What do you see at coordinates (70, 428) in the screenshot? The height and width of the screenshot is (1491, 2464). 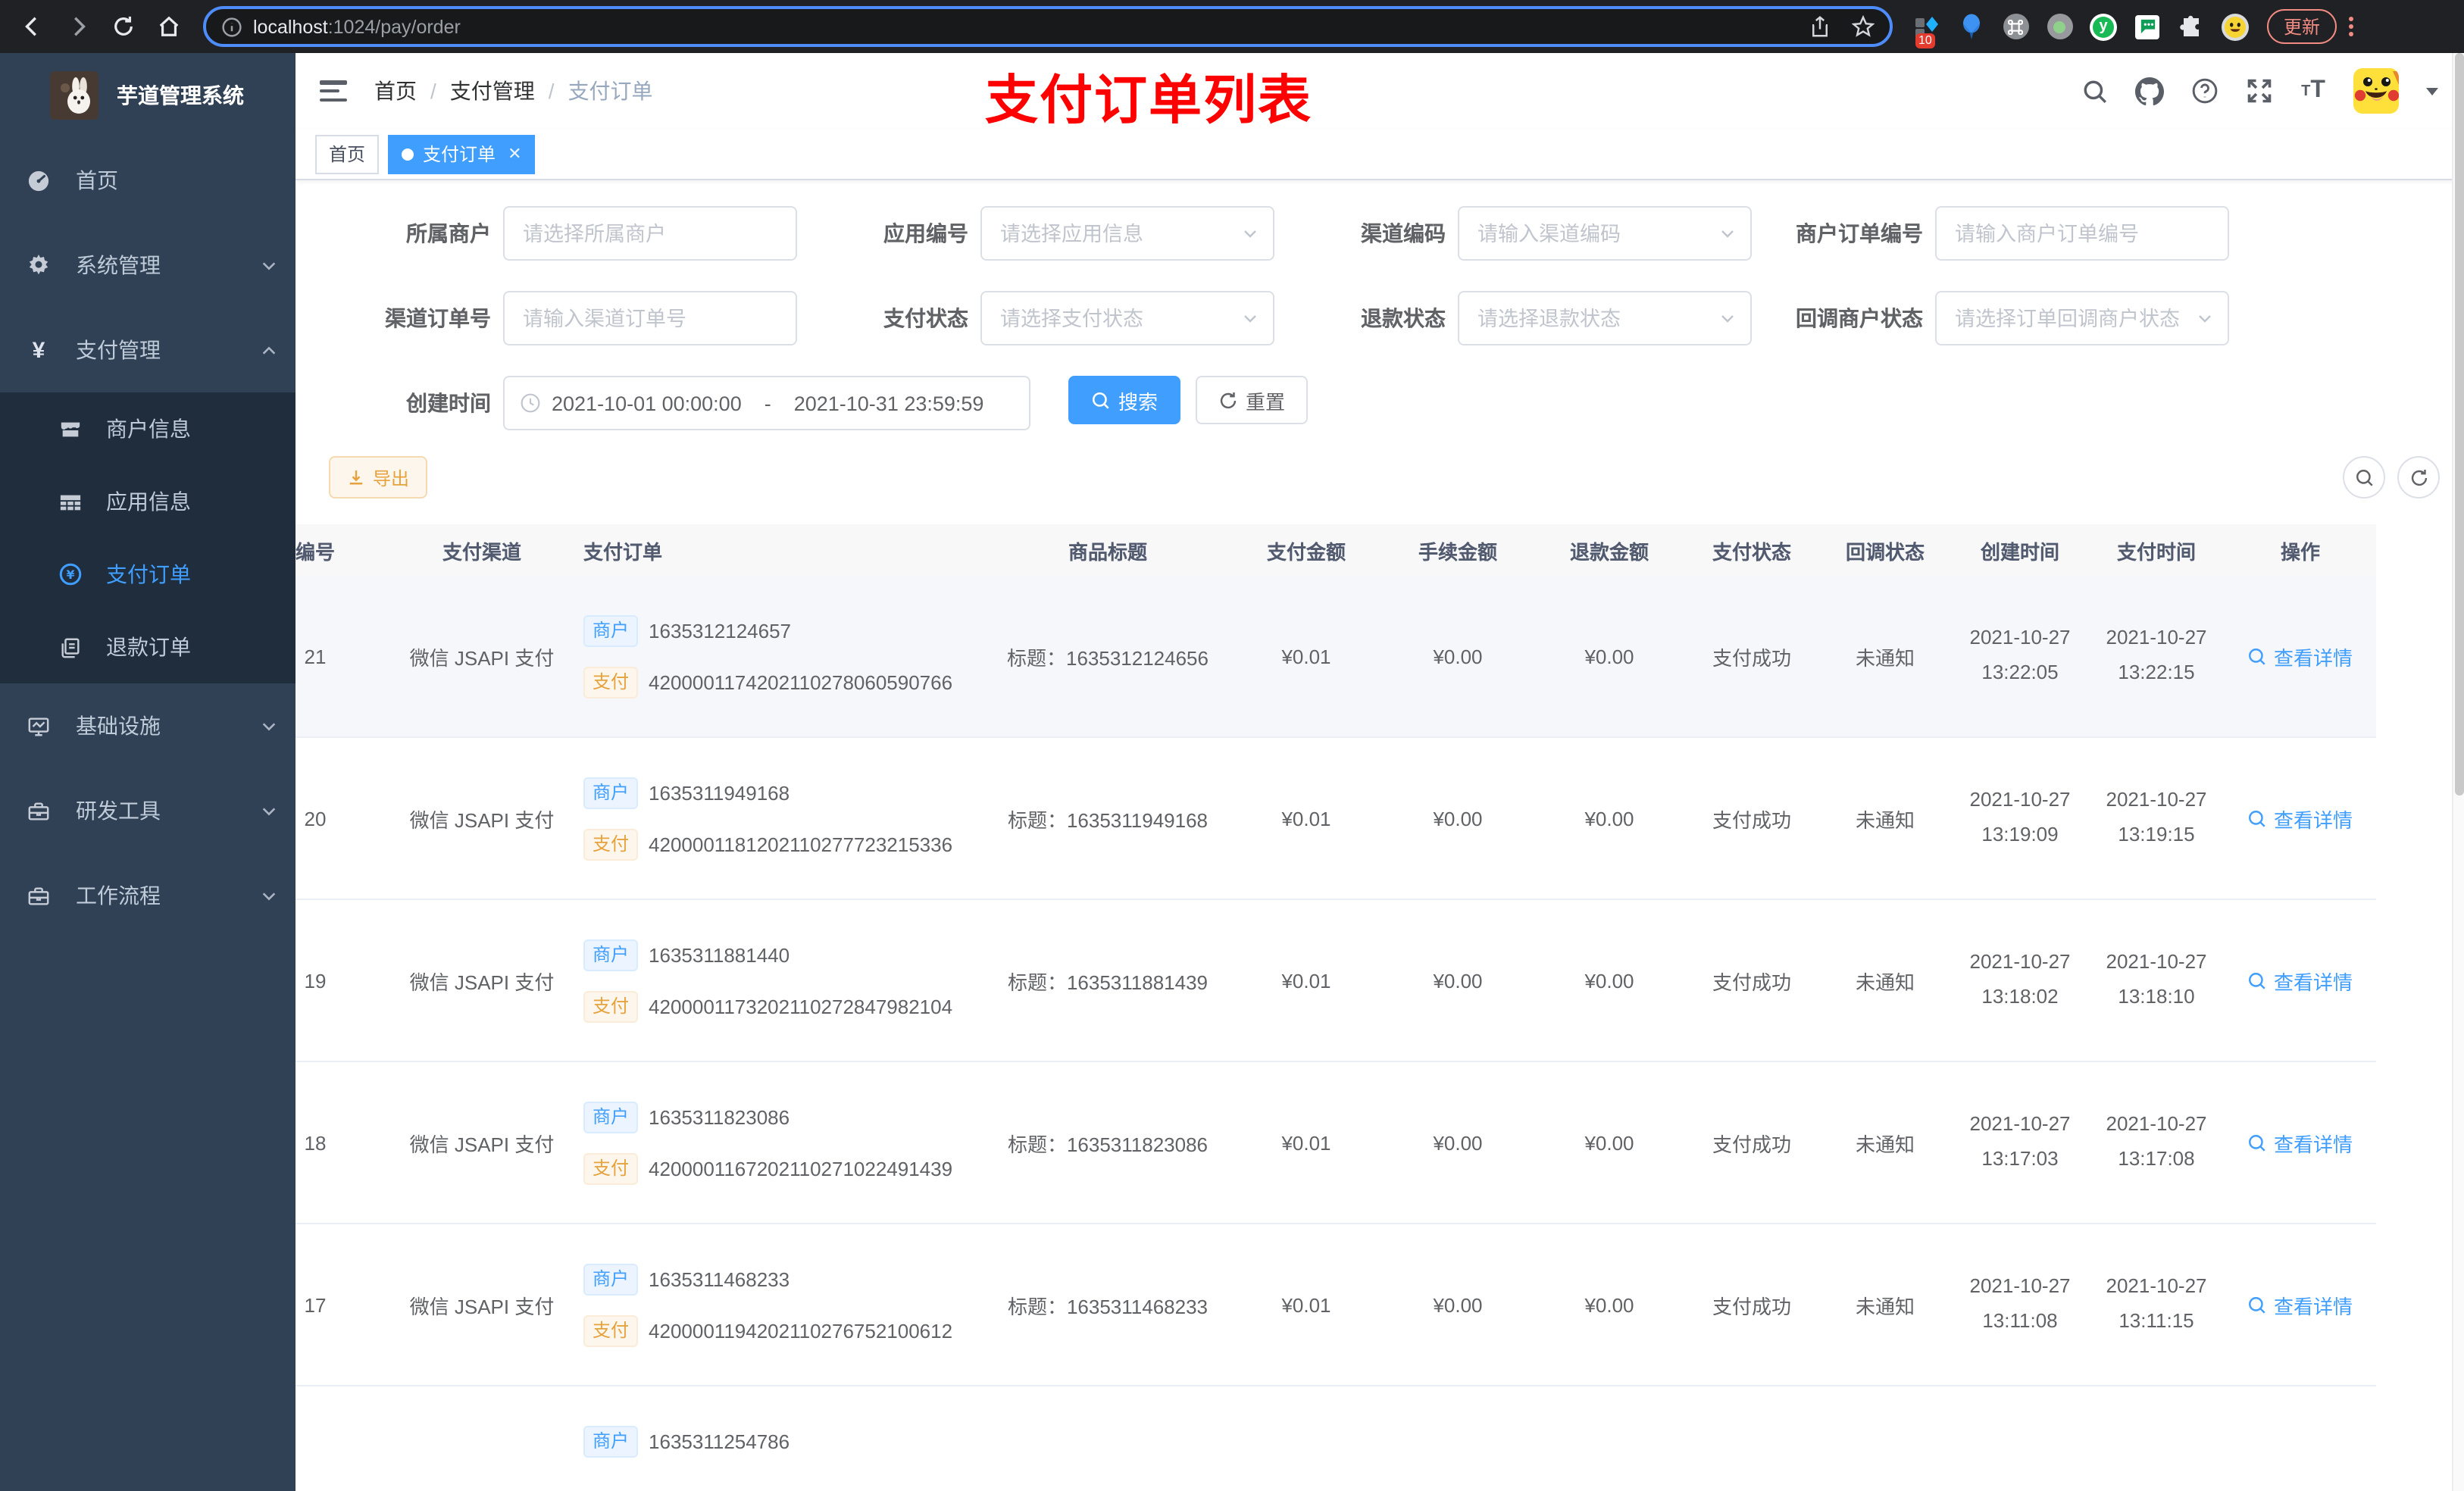 I see `shop-icon` at bounding box center [70, 428].